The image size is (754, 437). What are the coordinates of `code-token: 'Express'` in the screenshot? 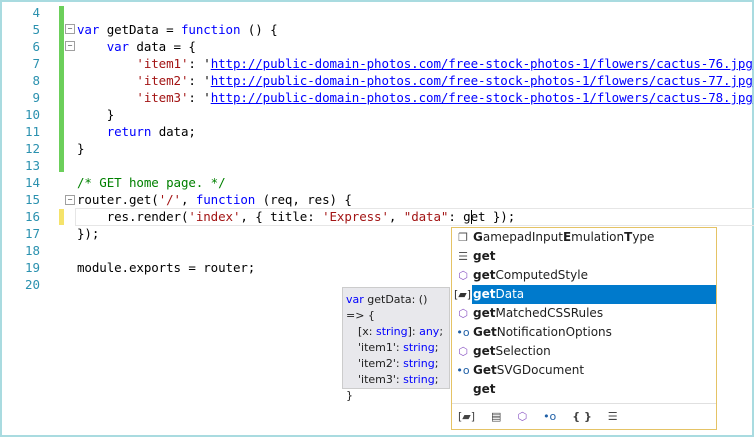 It's located at (355, 216).